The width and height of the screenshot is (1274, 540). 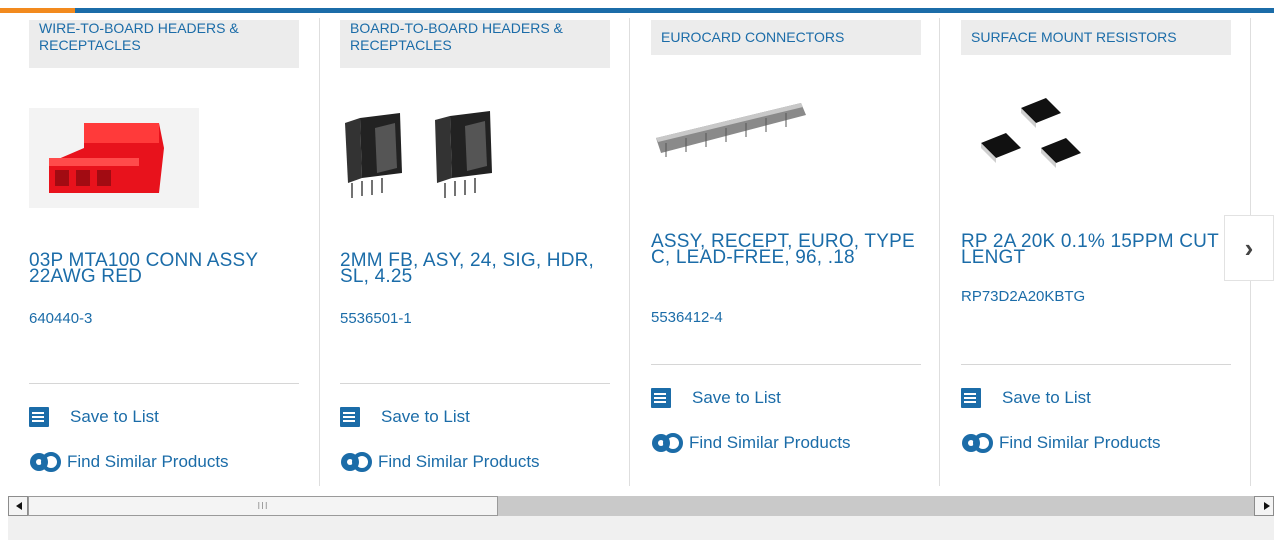 I want to click on chevron-right-icon: ›, so click(x=1249, y=247).